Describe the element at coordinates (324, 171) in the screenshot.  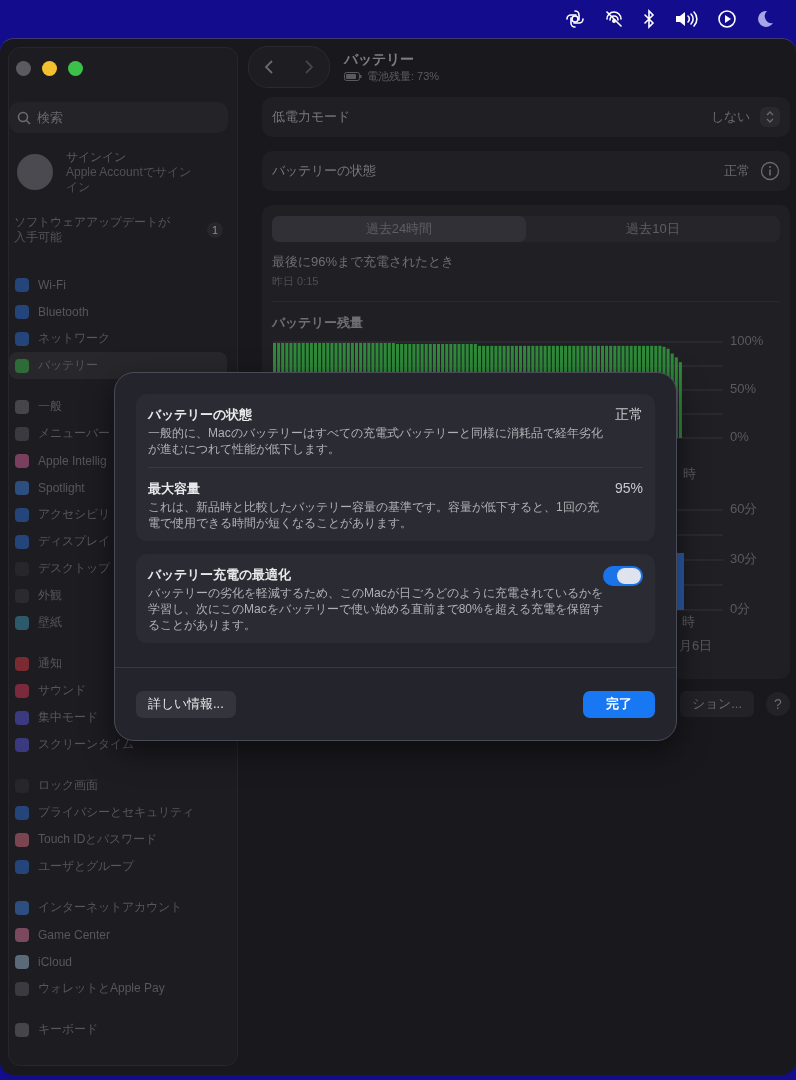
I see `row-label: バッテリーの状態` at that location.